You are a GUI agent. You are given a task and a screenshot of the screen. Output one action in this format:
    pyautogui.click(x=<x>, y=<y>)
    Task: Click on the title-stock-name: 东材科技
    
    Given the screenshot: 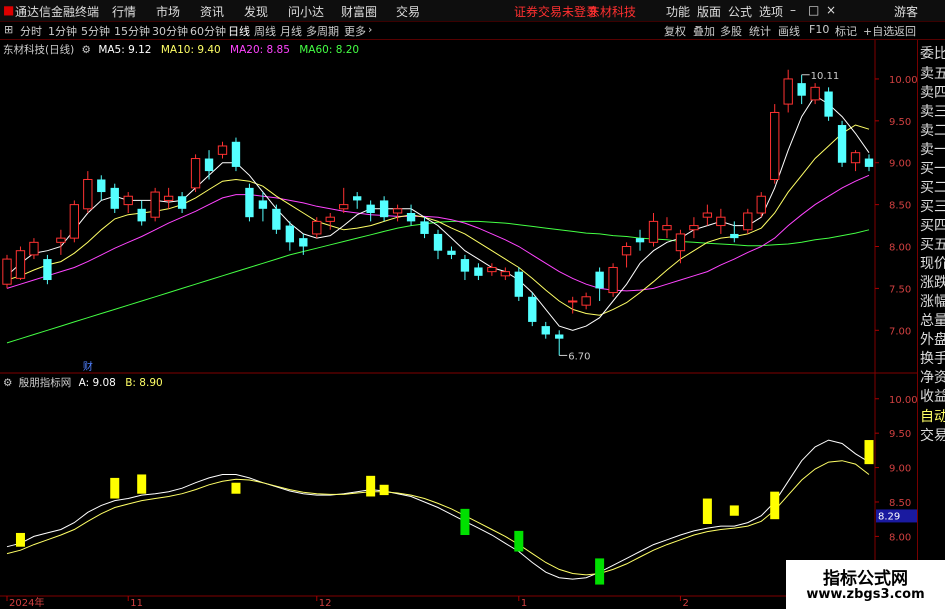 What is the action you would take?
    pyautogui.click(x=612, y=12)
    